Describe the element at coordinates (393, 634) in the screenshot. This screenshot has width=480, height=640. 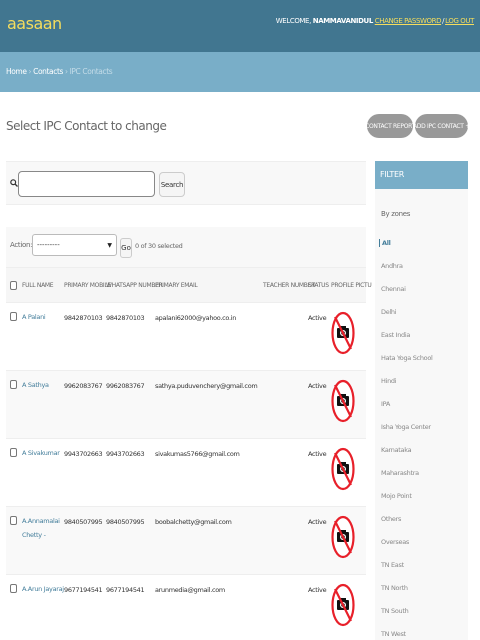
I see `filter-item-tn-west: TN West` at that location.